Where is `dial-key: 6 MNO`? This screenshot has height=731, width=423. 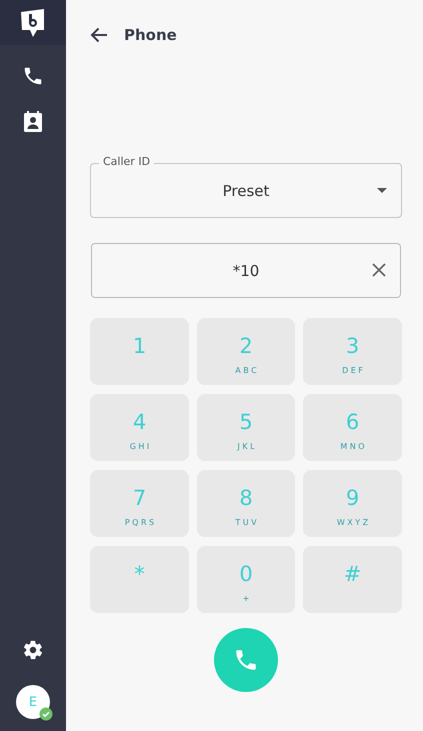
dial-key: 6 MNO is located at coordinates (352, 427).